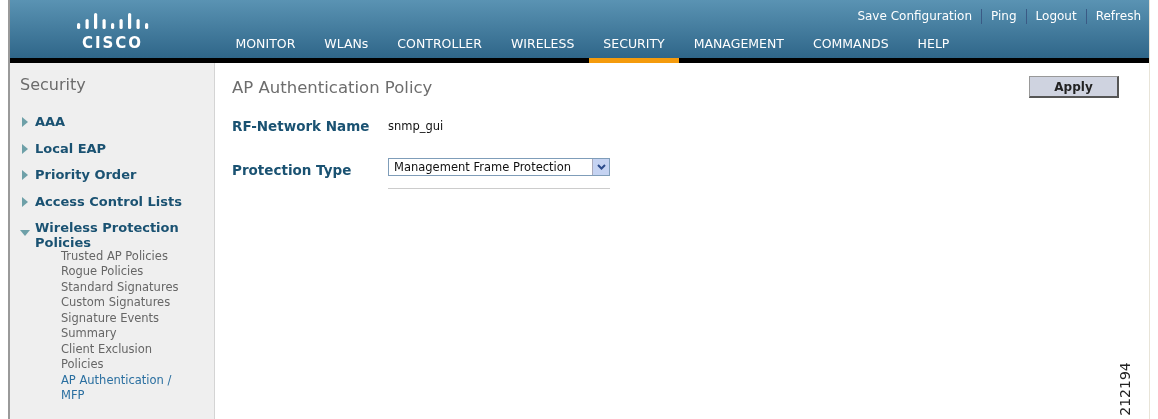 The height and width of the screenshot is (419, 1158). I want to click on figure-number: 212194, so click(1124, 389).